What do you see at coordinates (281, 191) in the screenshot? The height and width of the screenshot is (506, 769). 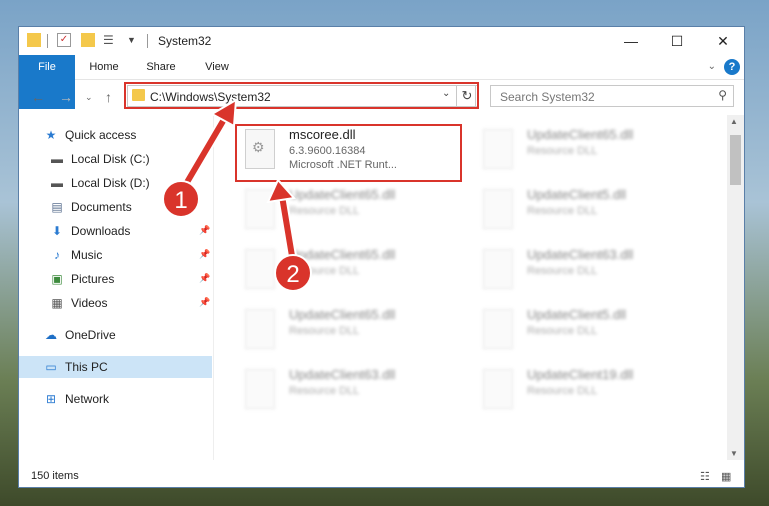 I see `arrow-2-head` at bounding box center [281, 191].